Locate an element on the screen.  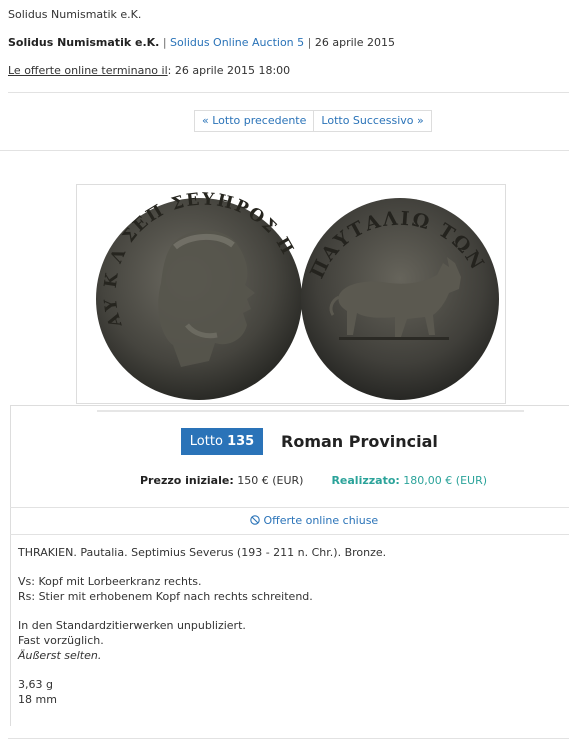
realized-label: Realizzato: is located at coordinates (365, 480).